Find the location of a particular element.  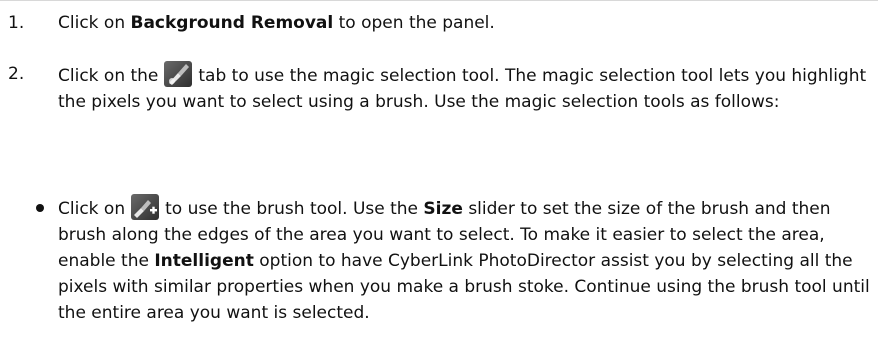

step-number: 1. is located at coordinates (16, 23).